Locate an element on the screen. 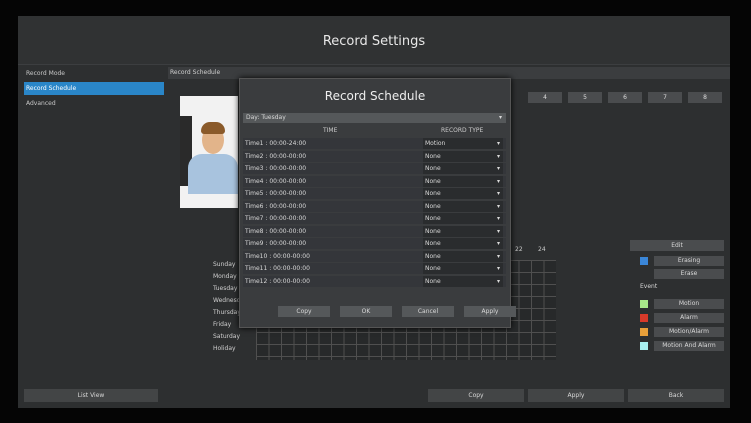 The image size is (751, 423). time-row: Time5 : 00:00-00:00 None ▾ is located at coordinates (374, 193).